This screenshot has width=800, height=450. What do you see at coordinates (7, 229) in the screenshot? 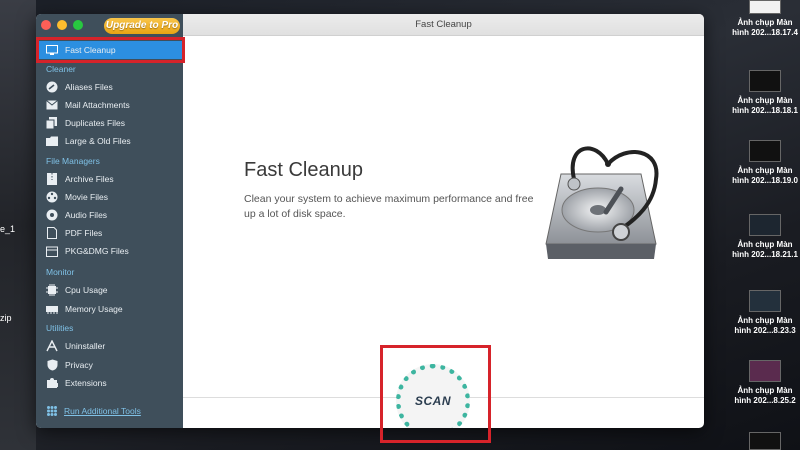
I see `desktop-file-fragment: e_1` at bounding box center [7, 229].